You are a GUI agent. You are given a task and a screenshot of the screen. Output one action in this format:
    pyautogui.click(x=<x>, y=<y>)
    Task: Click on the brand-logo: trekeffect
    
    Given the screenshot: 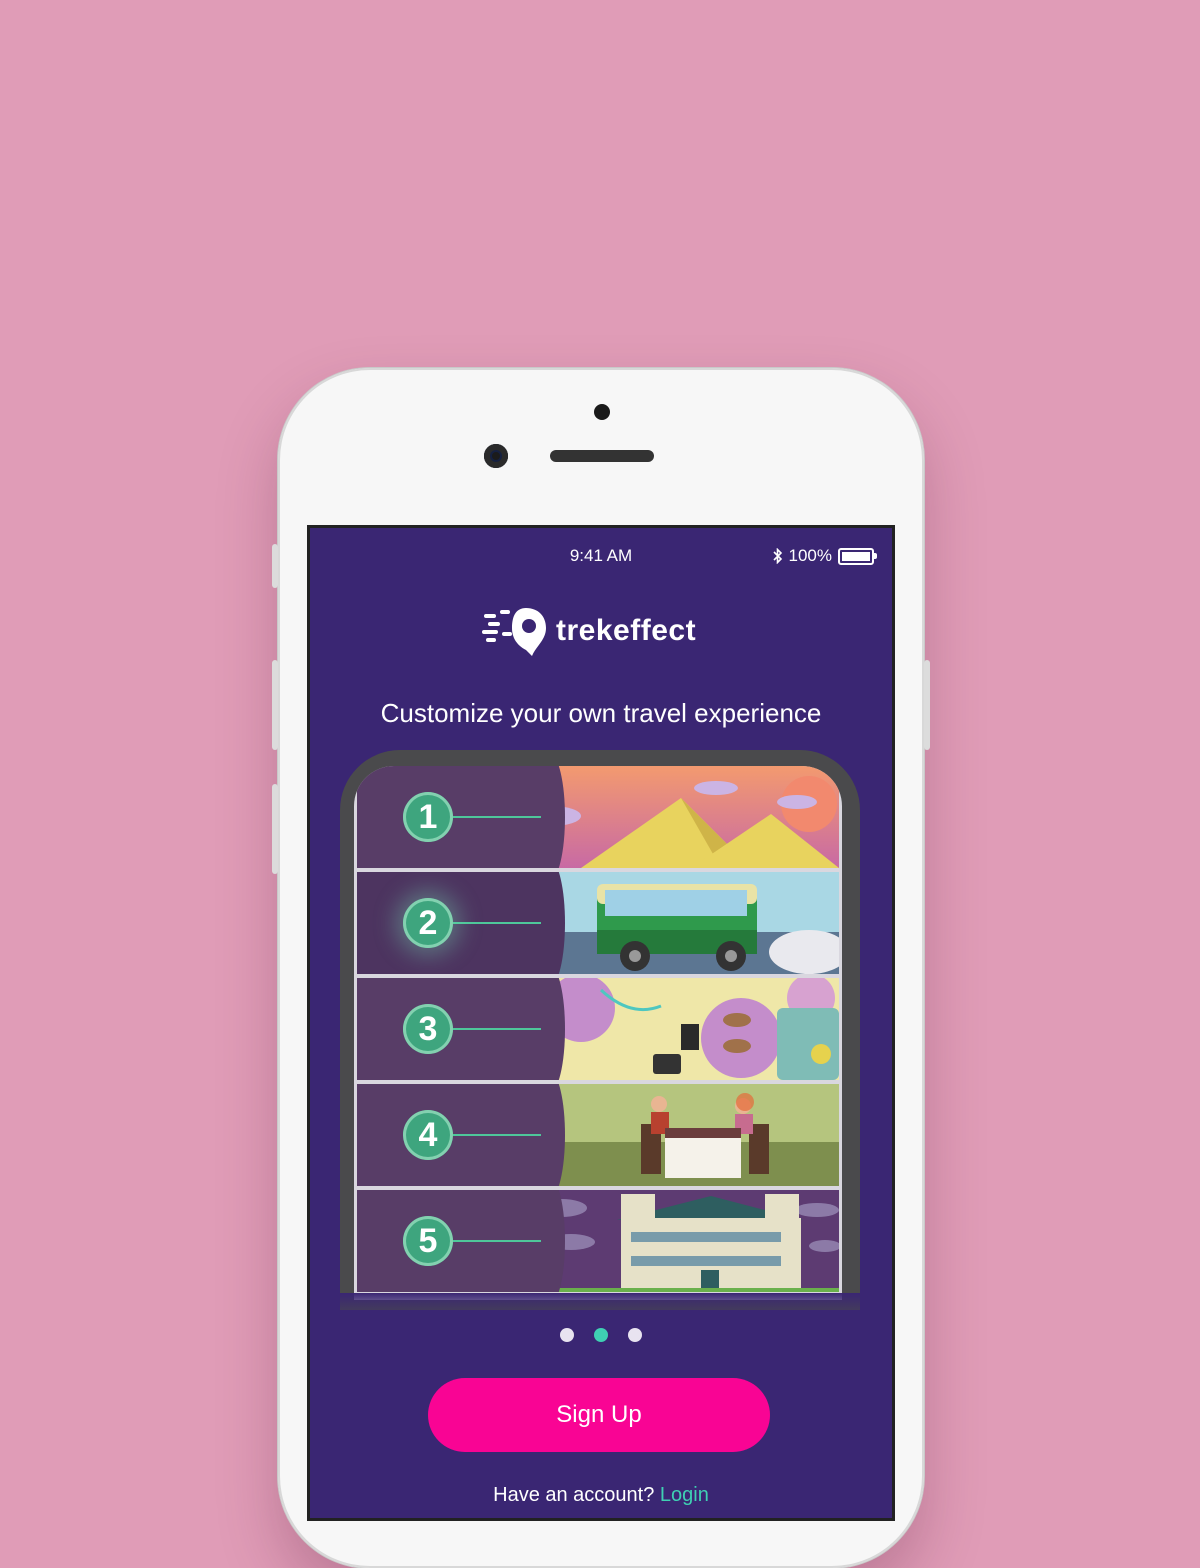 What is the action you would take?
    pyautogui.click(x=589, y=631)
    